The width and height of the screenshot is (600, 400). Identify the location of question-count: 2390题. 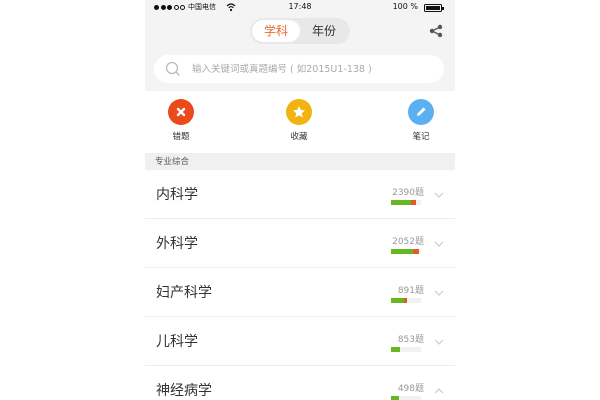
(408, 193).